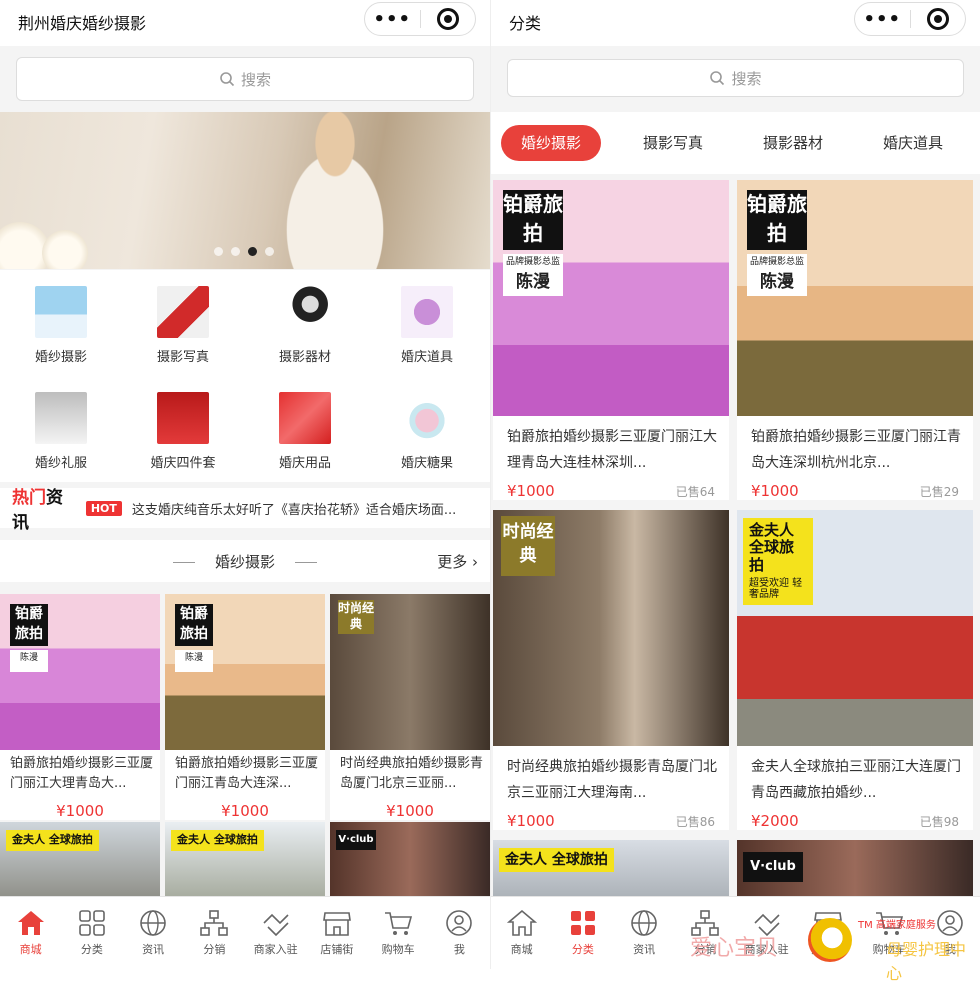 The height and width of the screenshot is (984, 980). Describe the element at coordinates (60, 463) in the screenshot. I see `category-label: 婚纱礼服` at that location.